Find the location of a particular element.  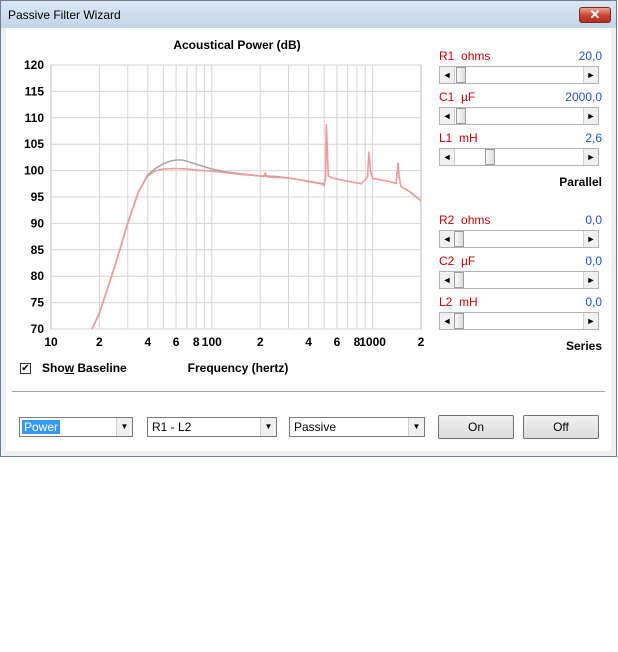

measure-select: Power ▼ is located at coordinates (76, 427).